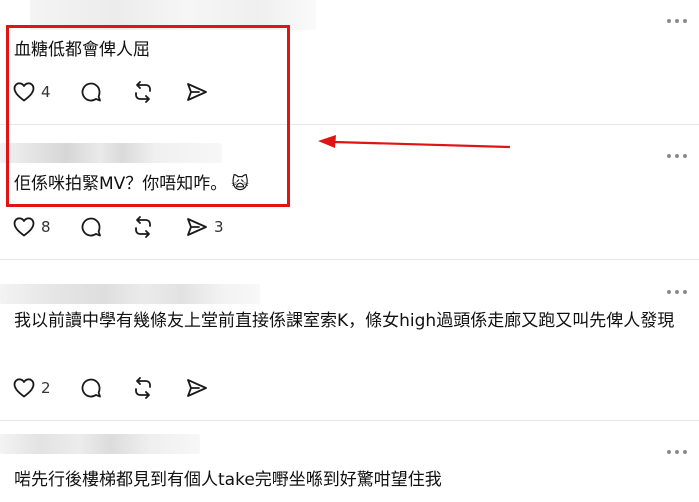 Image resolution: width=699 pixels, height=502 pixels. What do you see at coordinates (228, 480) in the screenshot?
I see `post-text: 啱先行後樓梯都見到有個人take完嘢坐喺到好驚咁望住我` at bounding box center [228, 480].